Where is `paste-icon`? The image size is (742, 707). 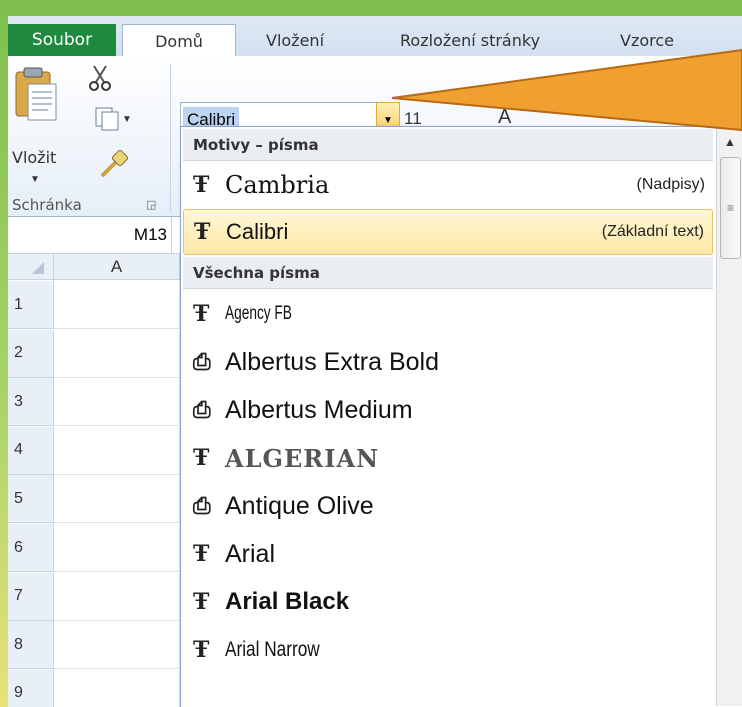
paste-icon is located at coordinates (36, 94).